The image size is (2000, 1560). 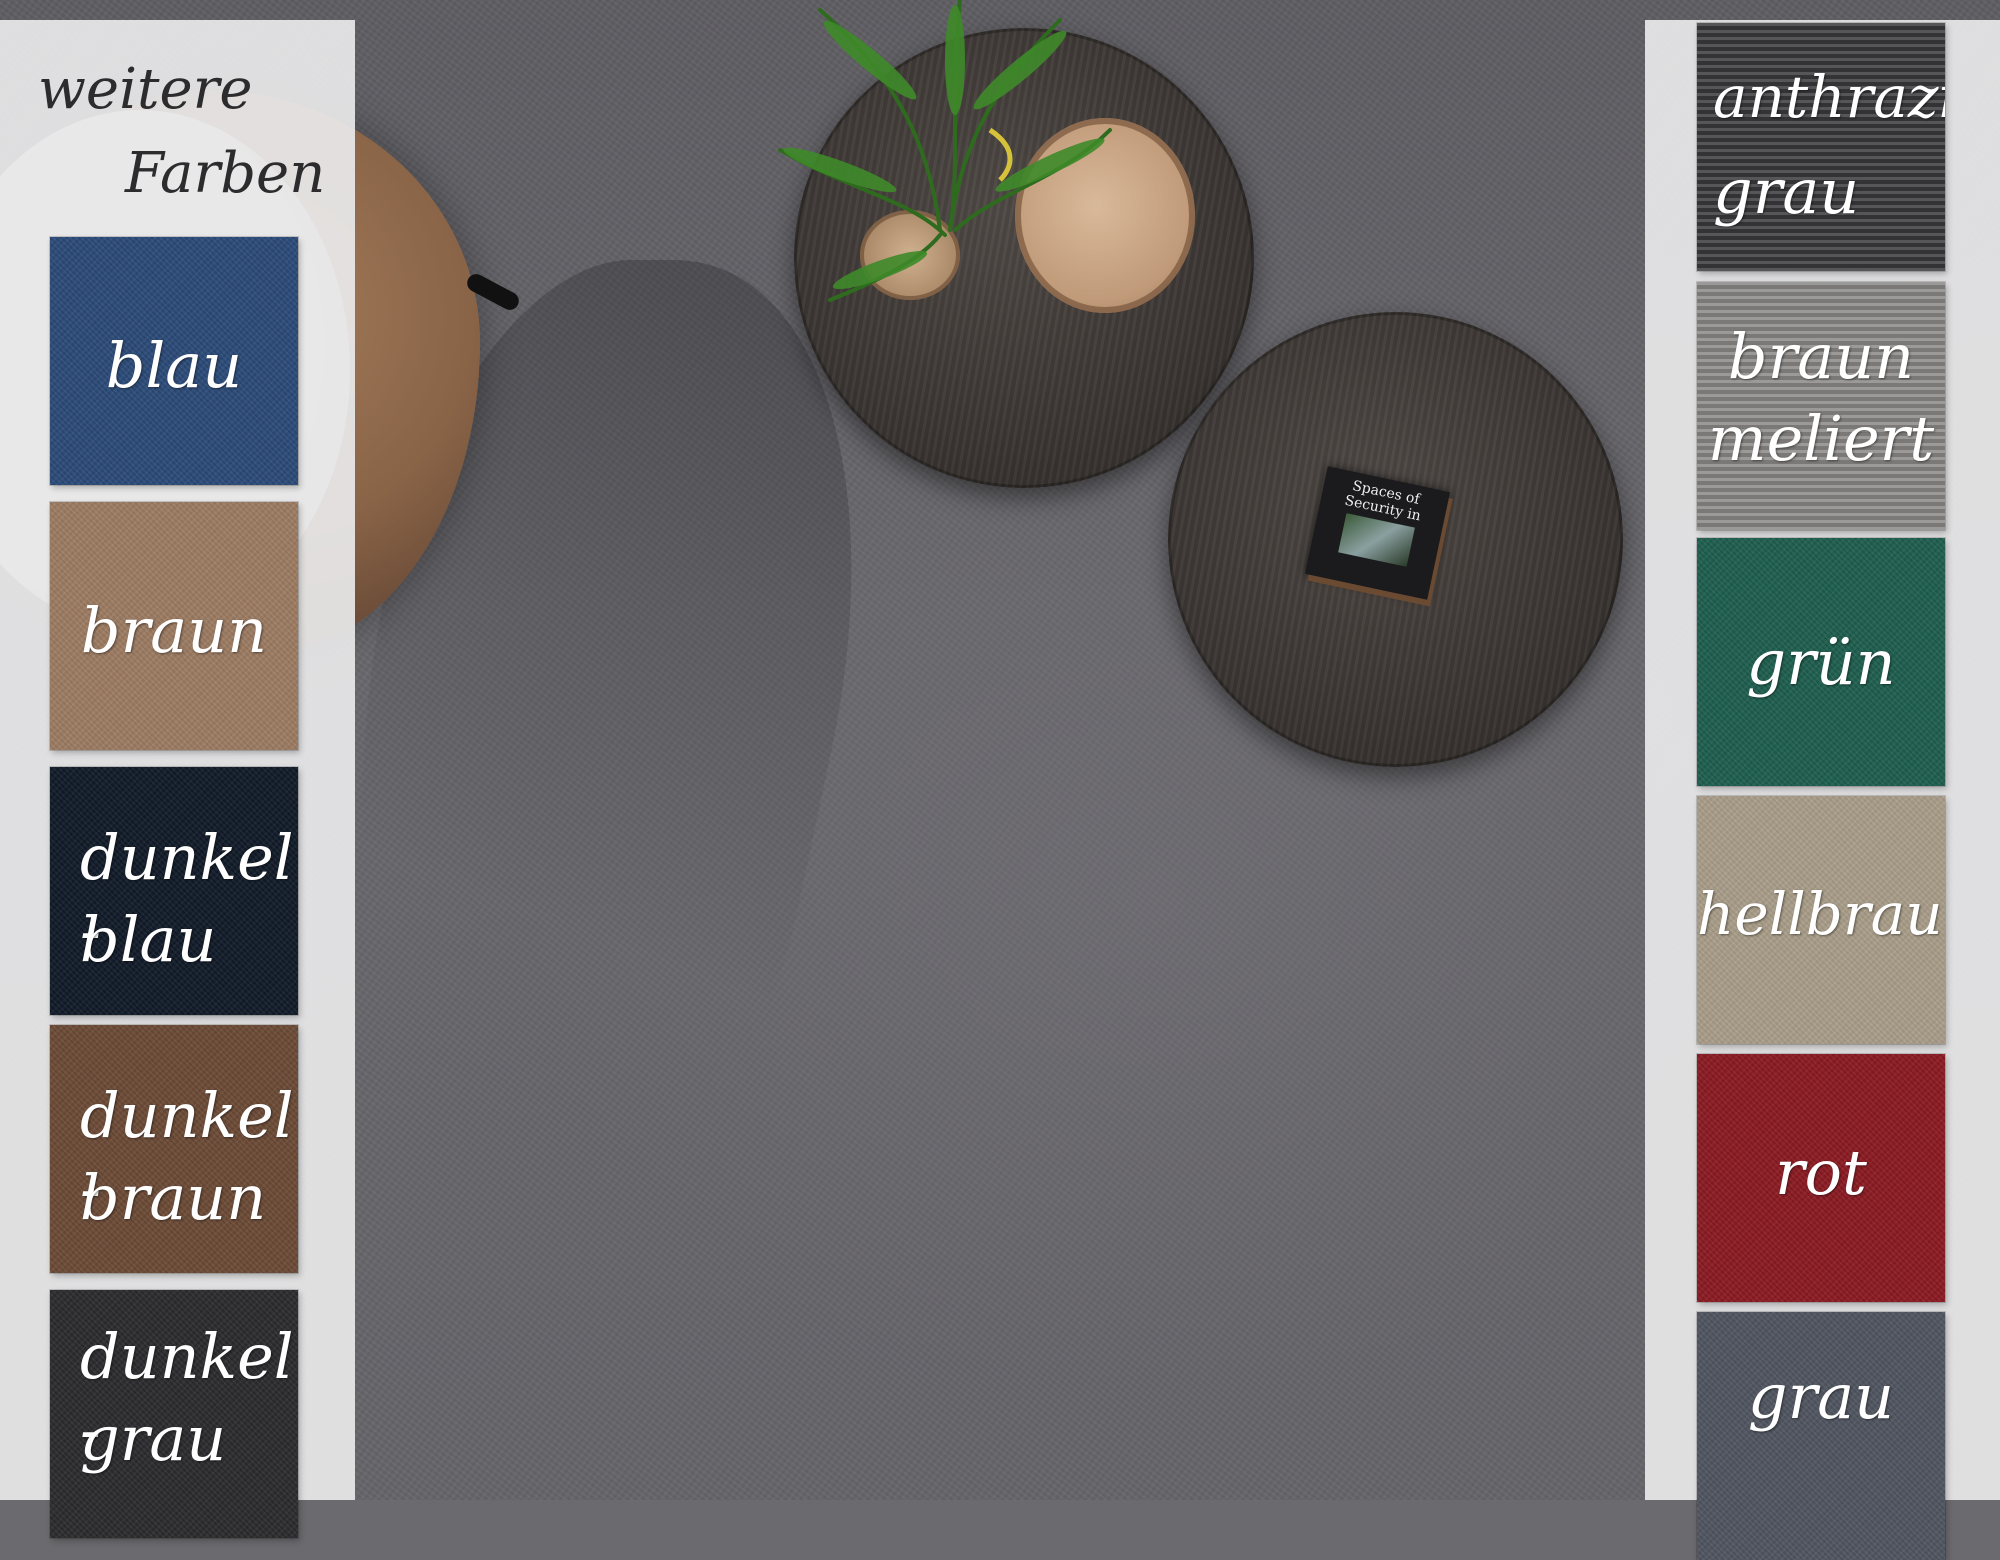 I want to click on header-line-2: Farben, so click(x=225, y=173).